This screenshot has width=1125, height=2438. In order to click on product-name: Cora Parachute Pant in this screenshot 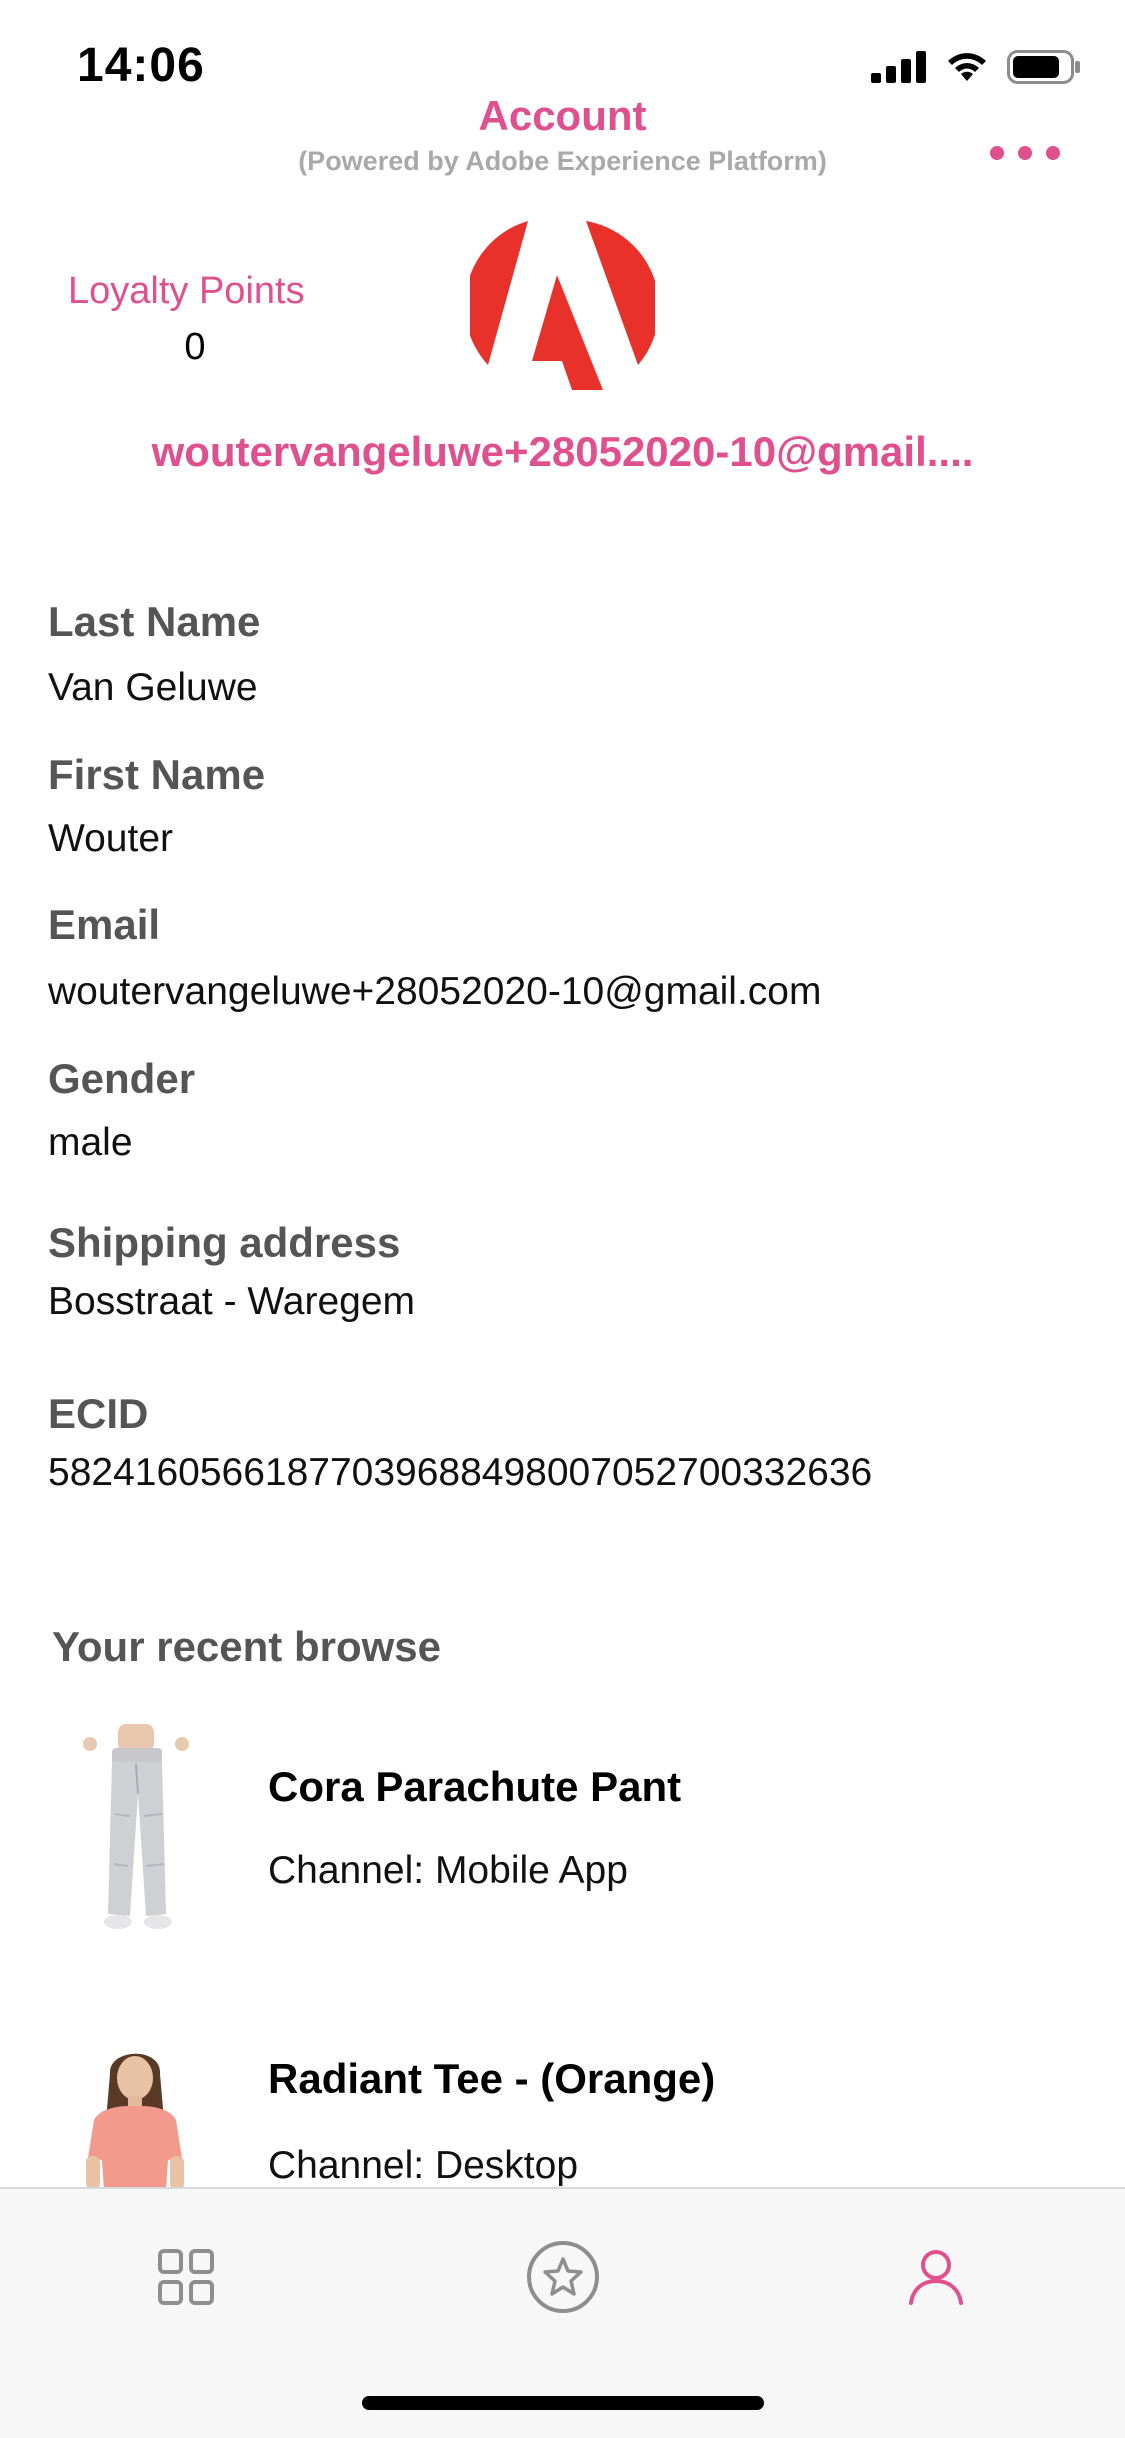, I will do `click(475, 1786)`.